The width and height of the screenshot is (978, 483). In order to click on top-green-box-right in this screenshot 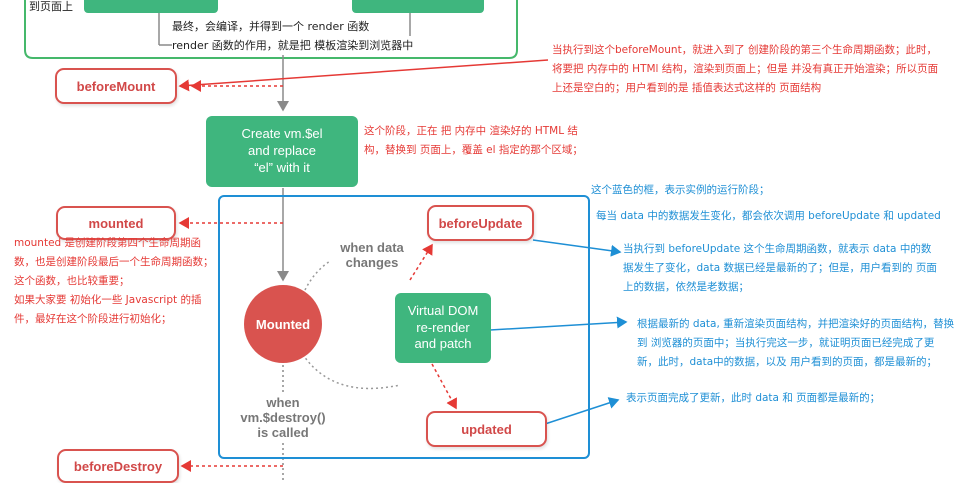, I will do `click(418, 6)`.